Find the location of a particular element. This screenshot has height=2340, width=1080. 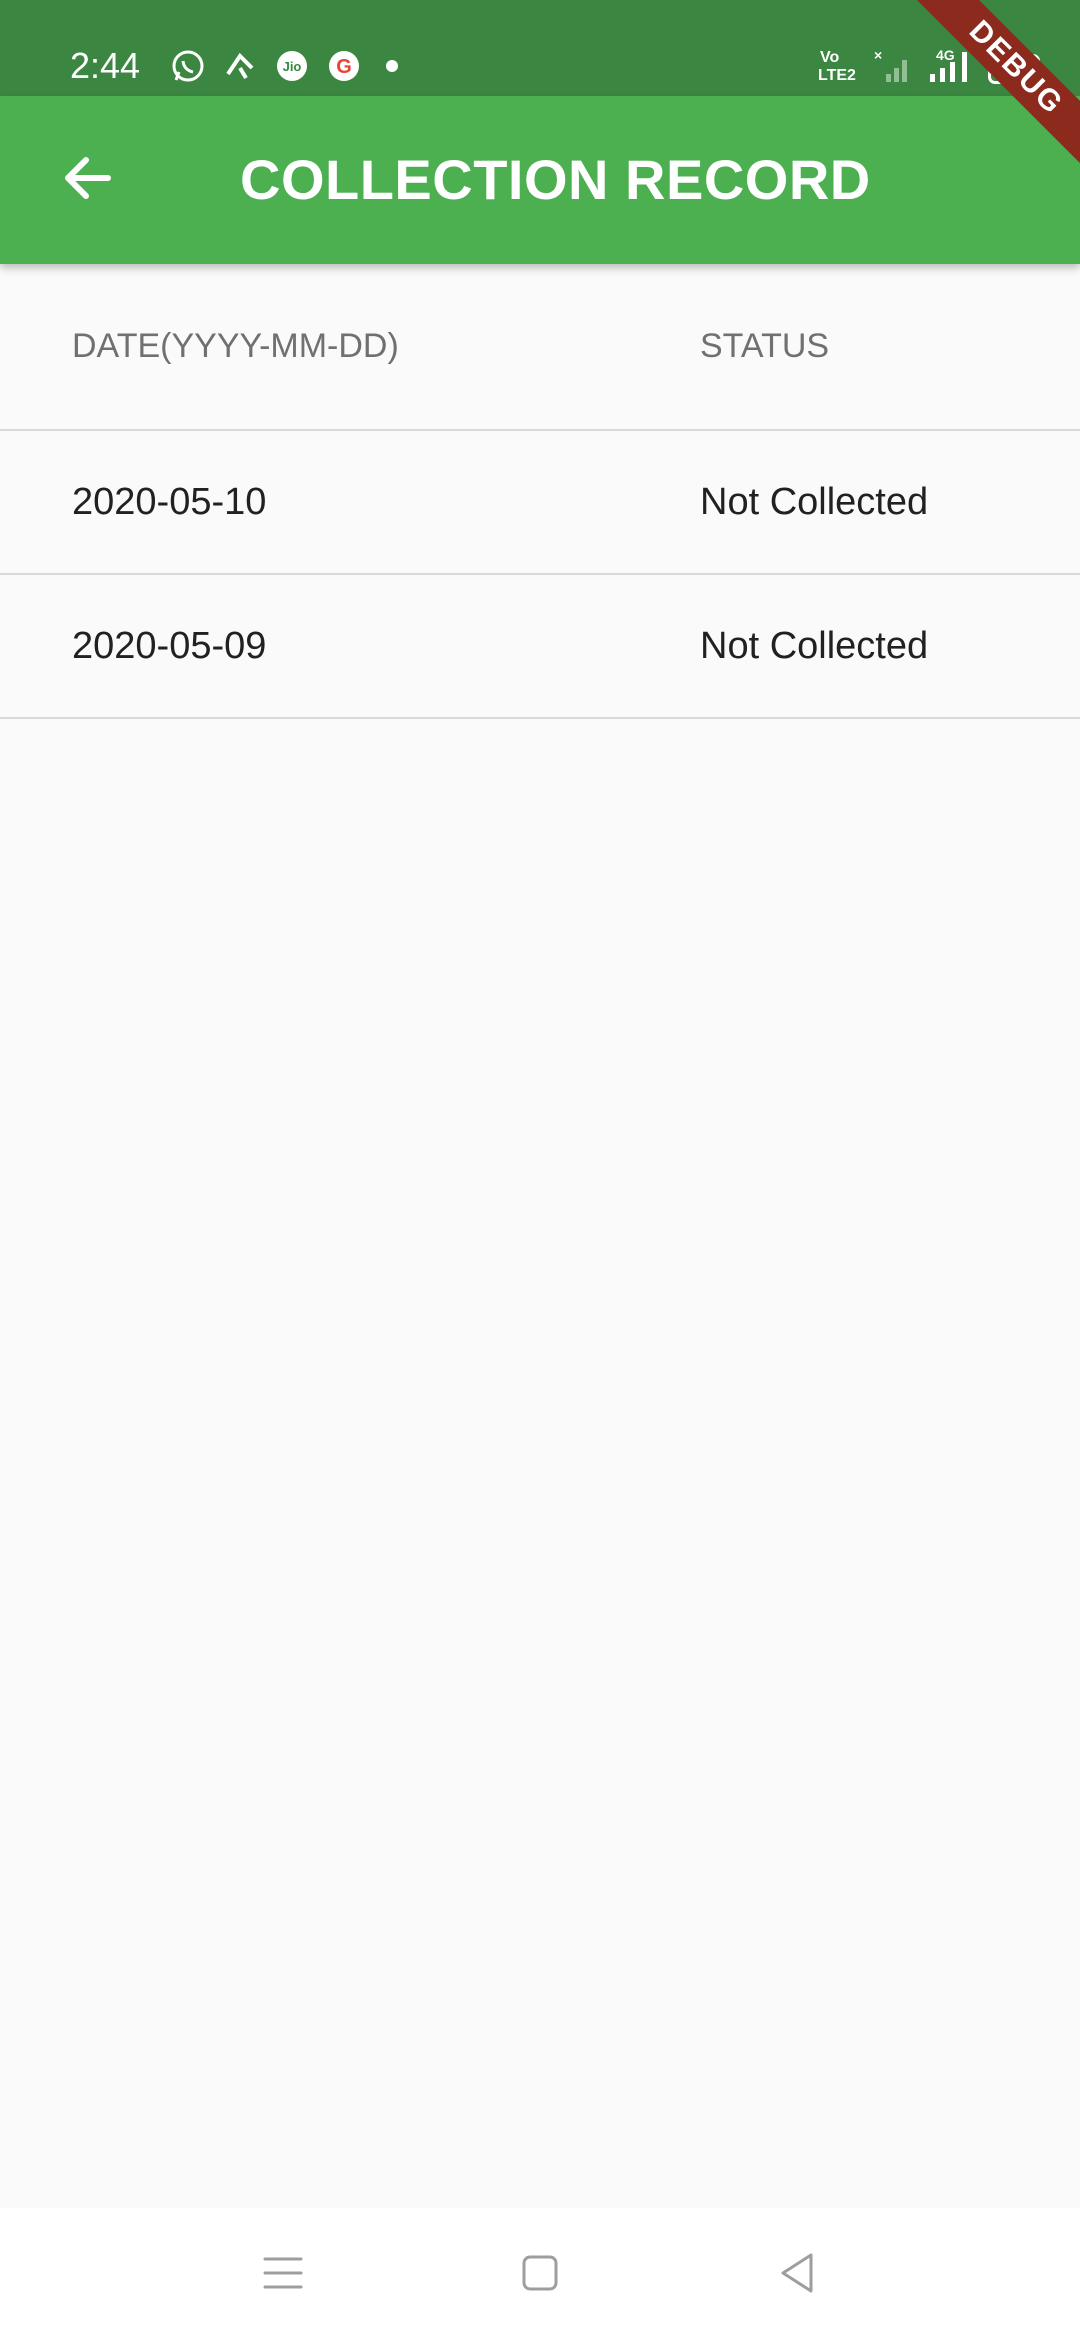

svg-text: Vo is located at coordinates (829, 57).